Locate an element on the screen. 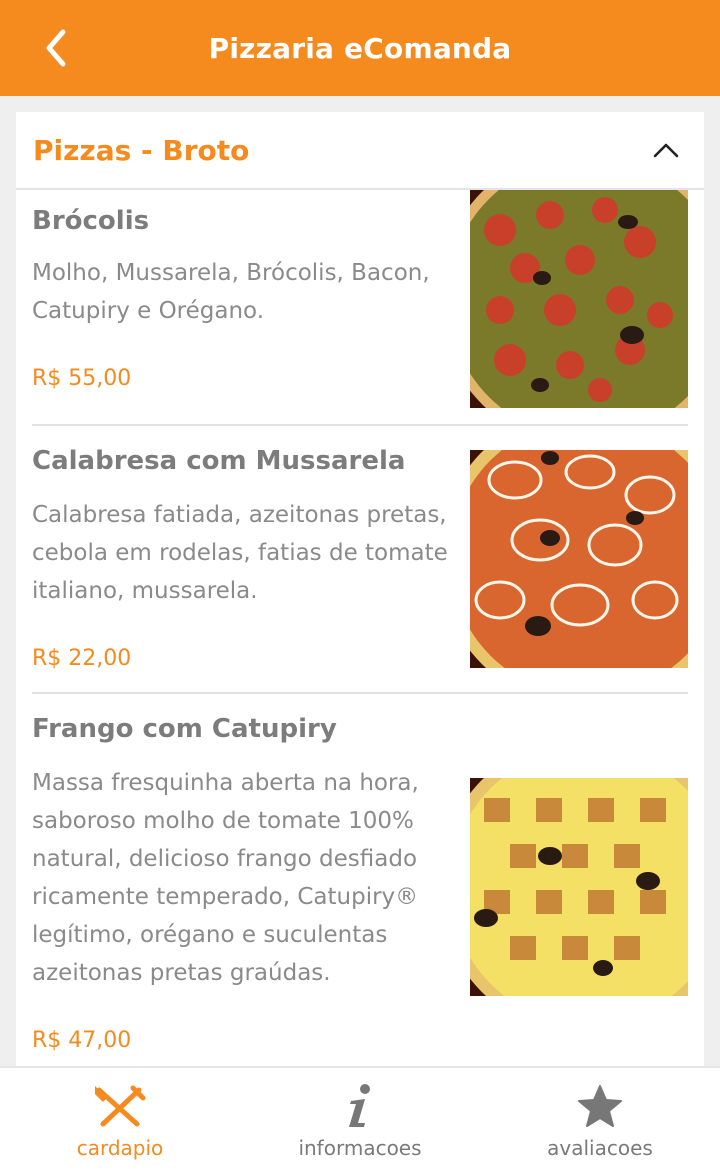 This screenshot has width=720, height=1176. chevron-left-icon is located at coordinates (56, 48).